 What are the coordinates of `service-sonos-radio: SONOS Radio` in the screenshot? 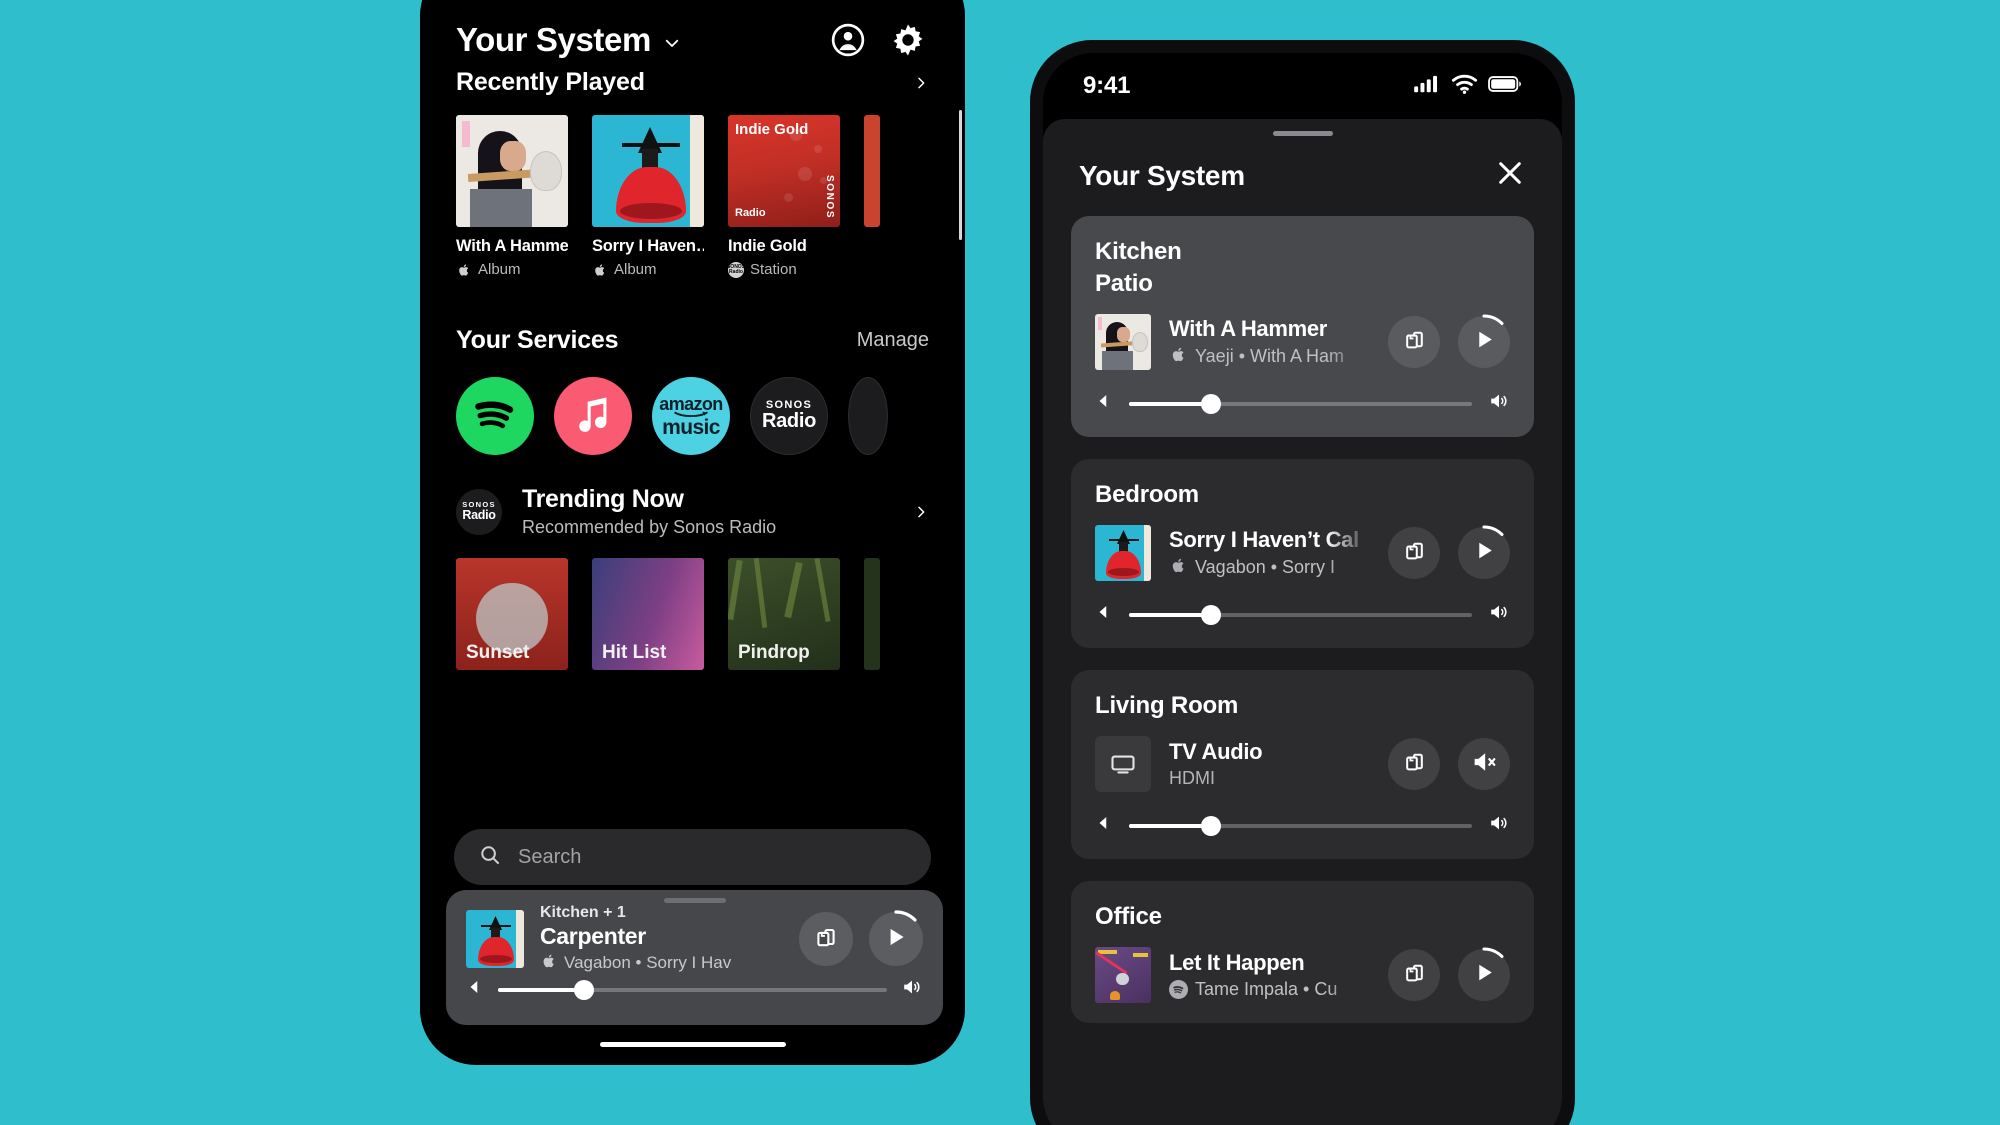 It's located at (789, 416).